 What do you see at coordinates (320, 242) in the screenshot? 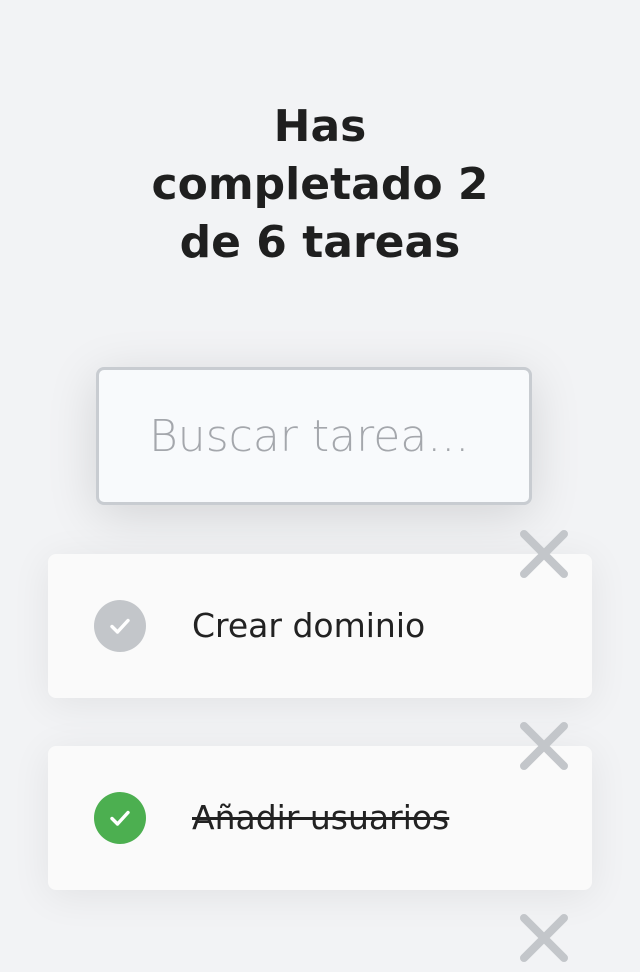
I see `title-line: de 6 tareas` at bounding box center [320, 242].